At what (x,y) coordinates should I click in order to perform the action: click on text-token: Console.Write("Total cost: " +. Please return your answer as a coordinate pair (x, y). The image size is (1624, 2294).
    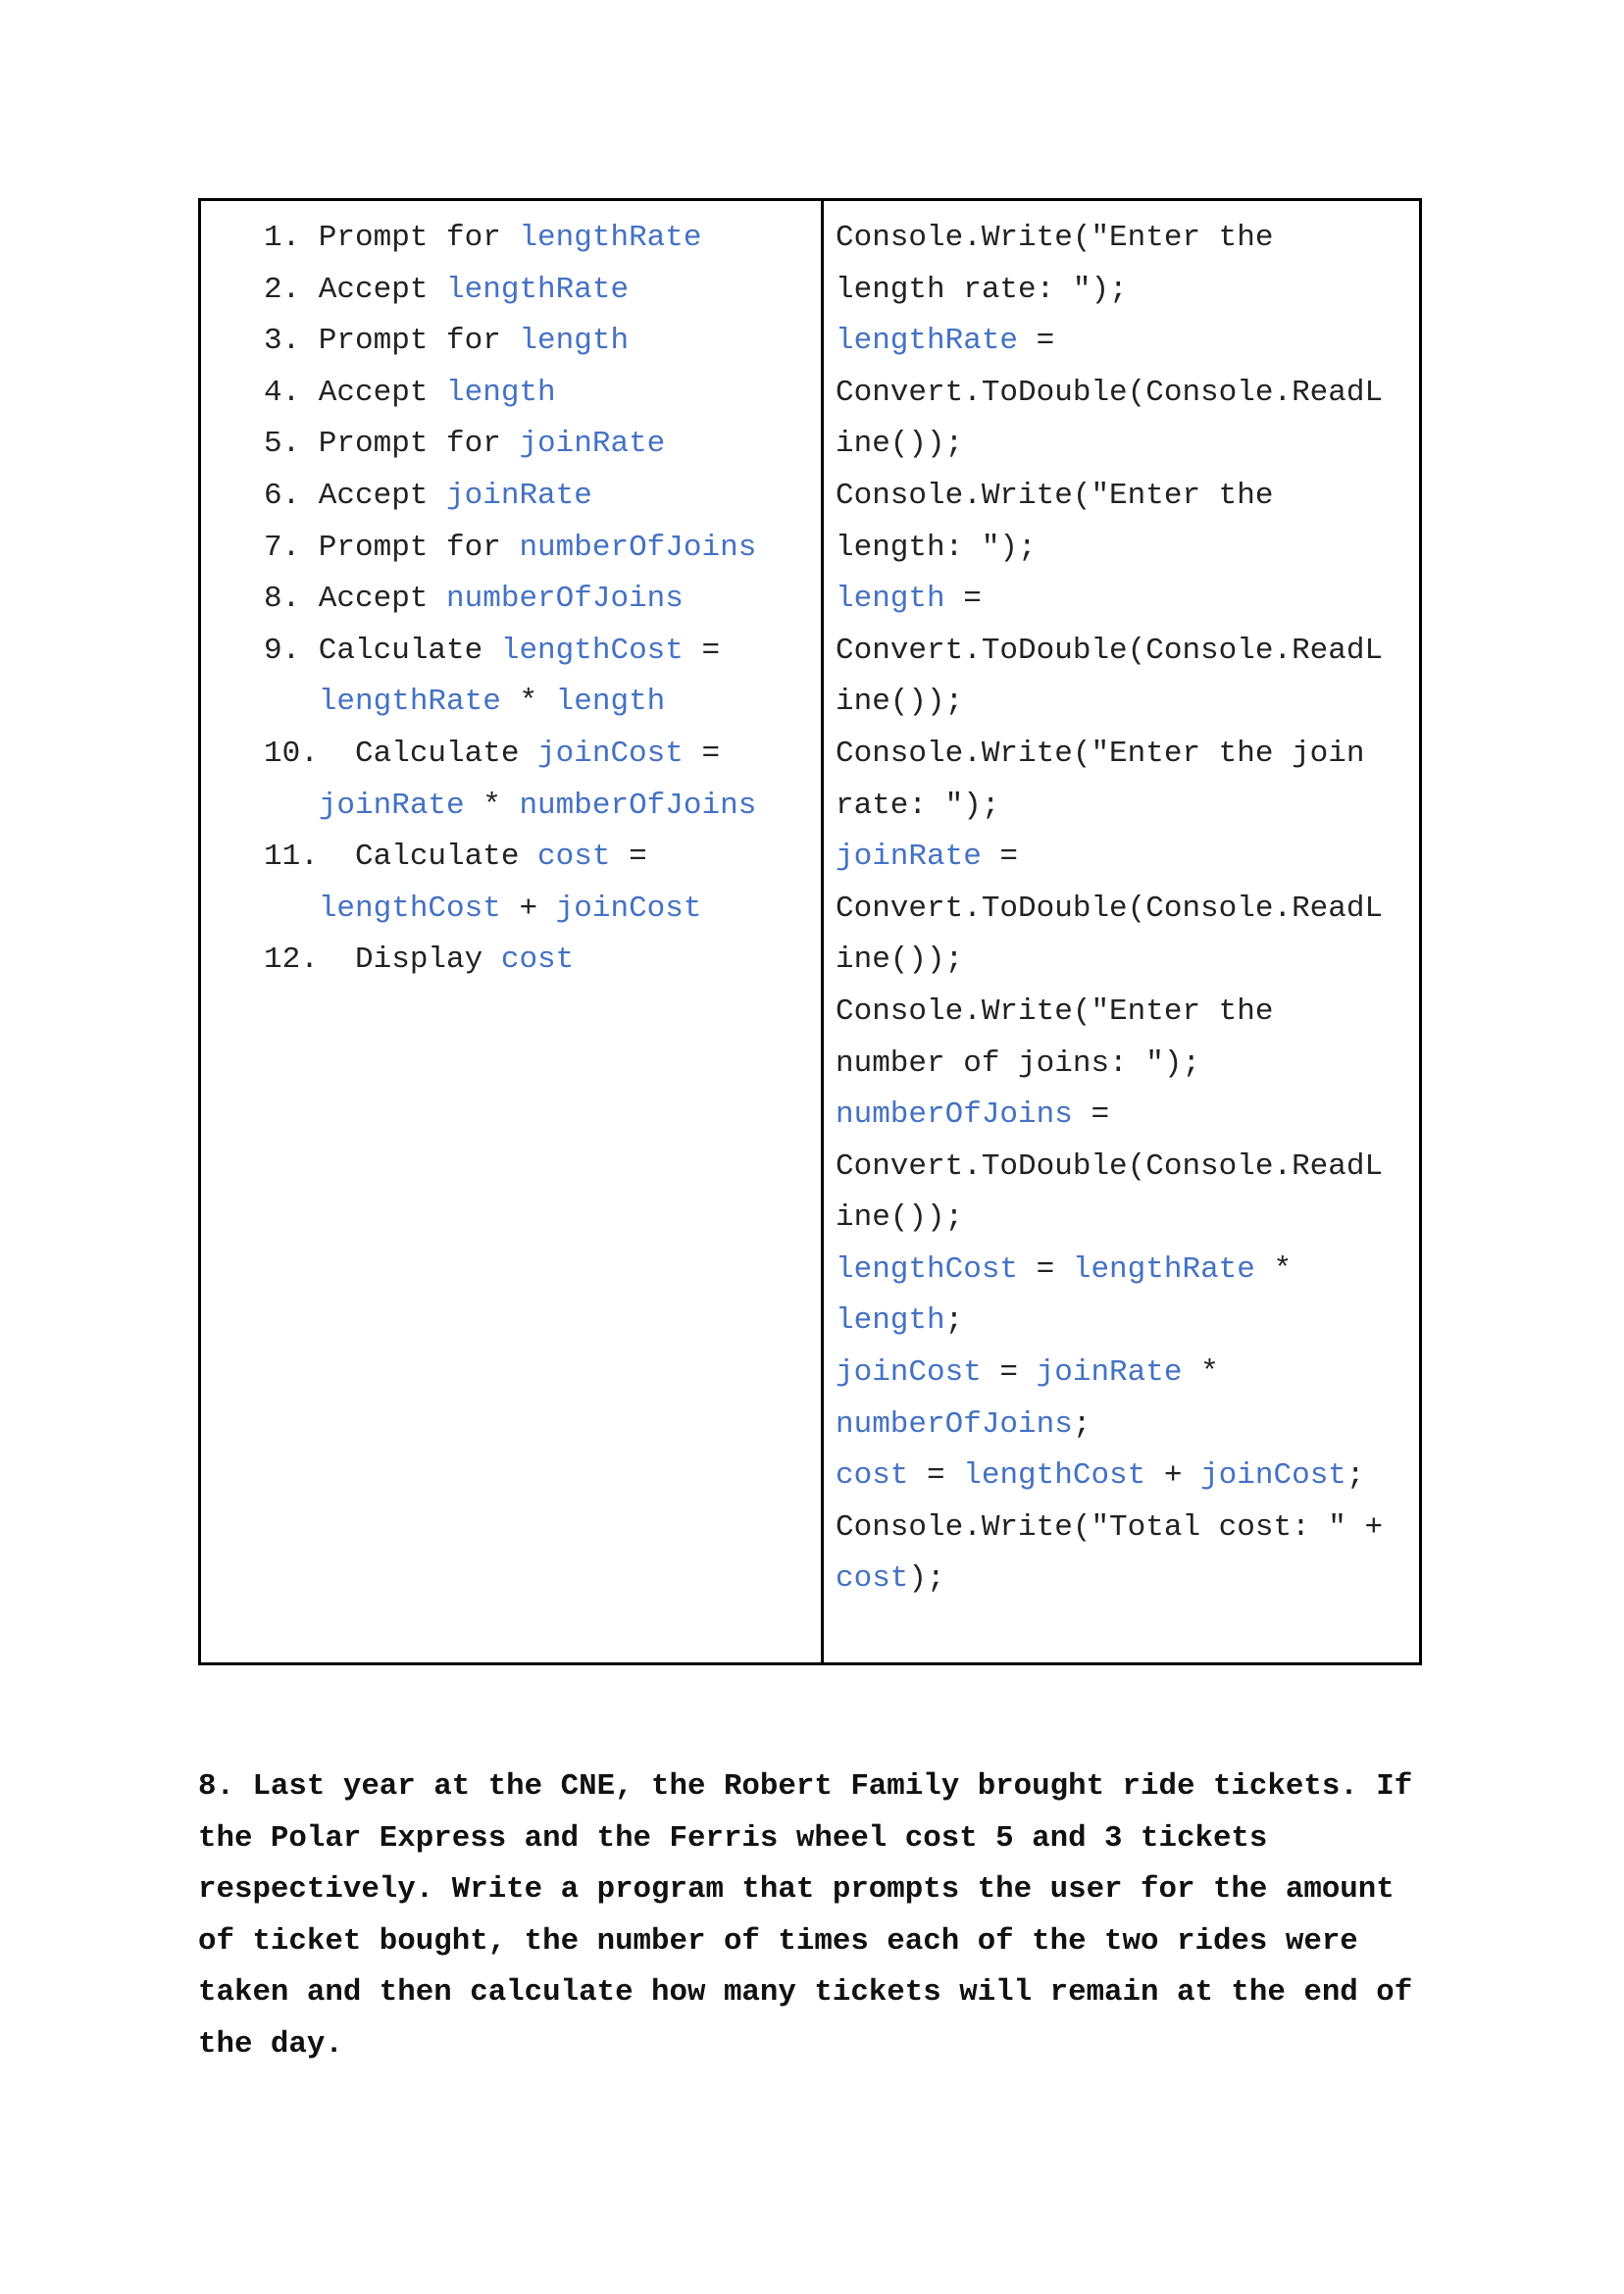
    Looking at the image, I should click on (1110, 1527).